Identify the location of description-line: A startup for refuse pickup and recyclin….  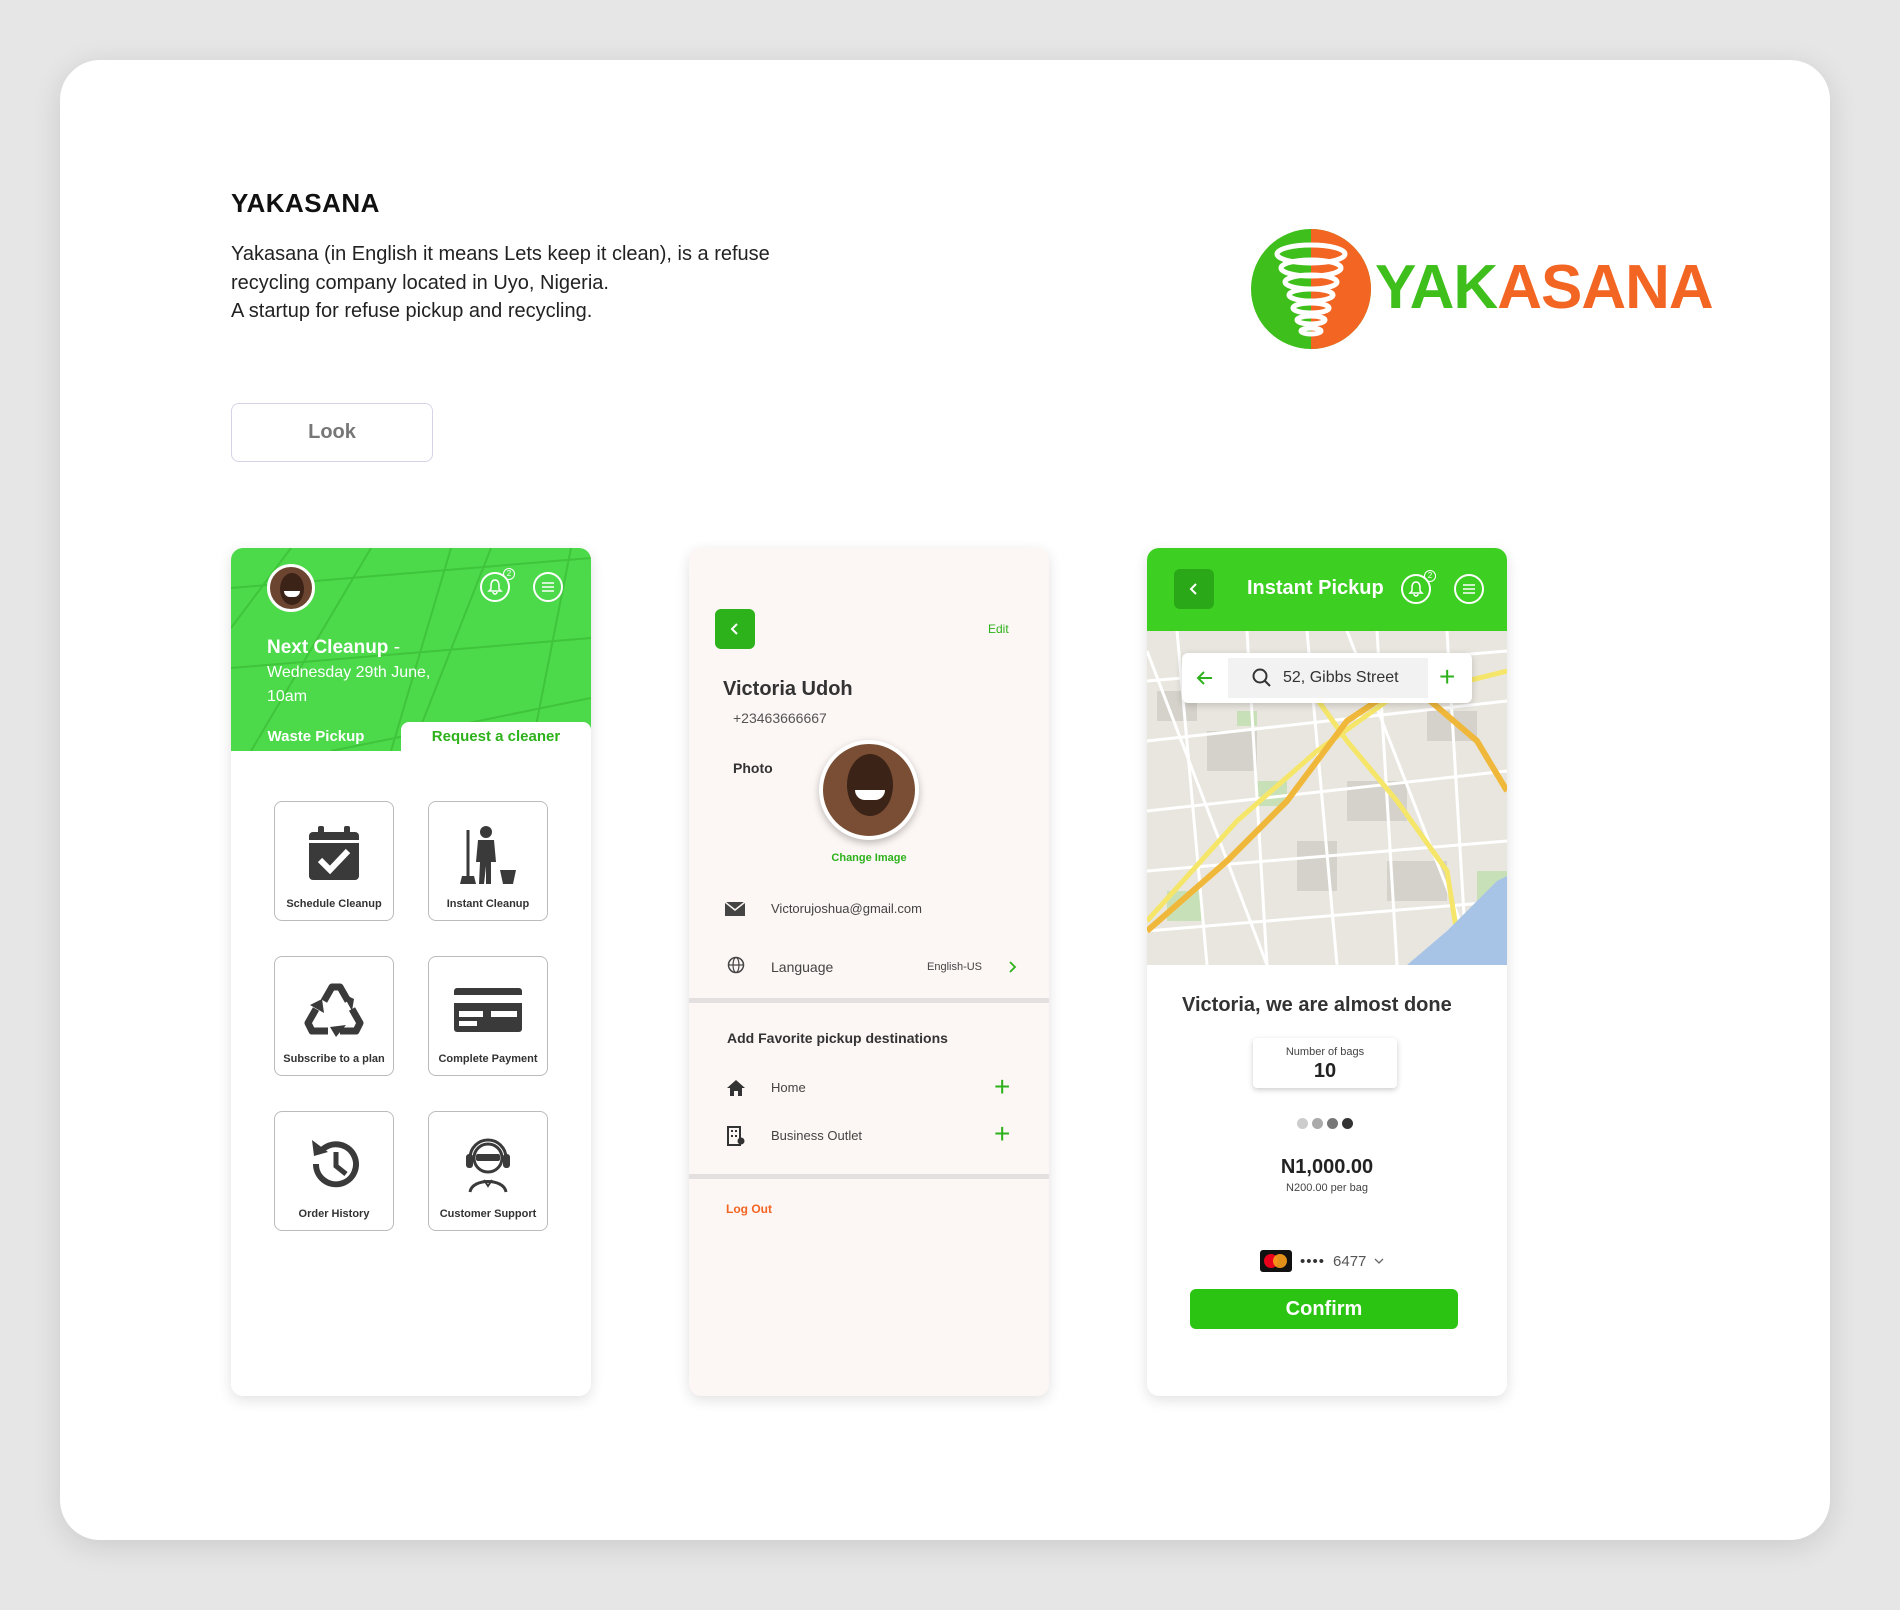
(412, 311).